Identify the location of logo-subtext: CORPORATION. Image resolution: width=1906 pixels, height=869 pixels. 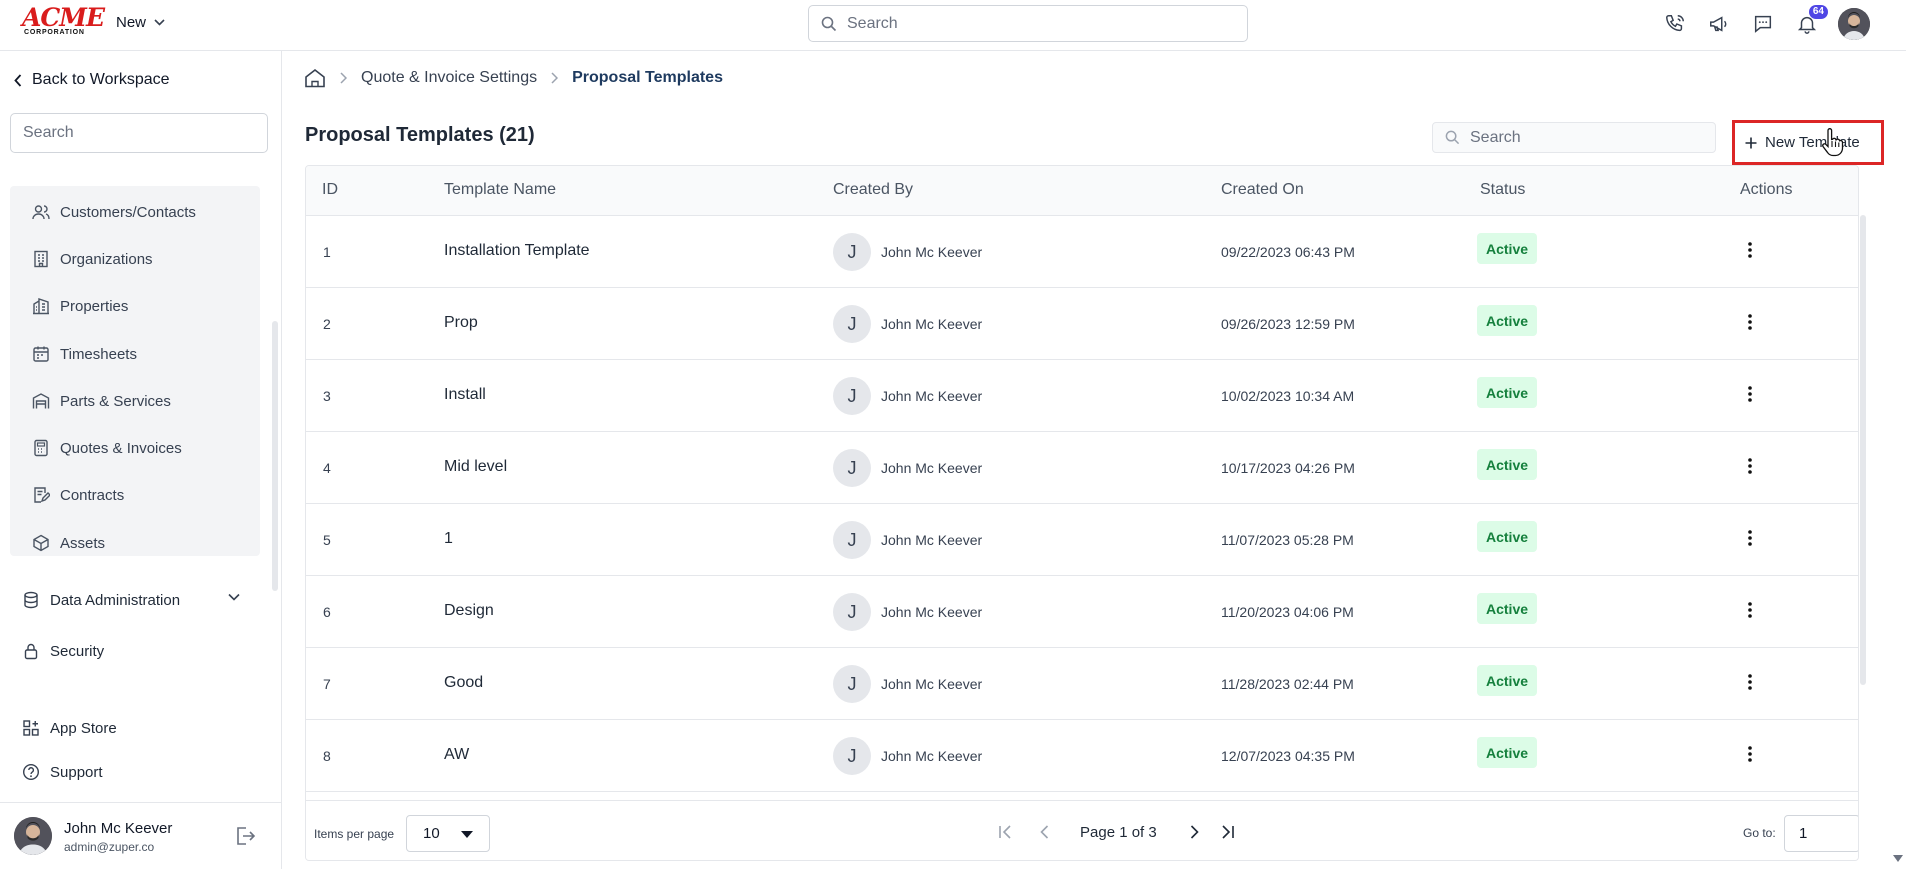
(54, 32).